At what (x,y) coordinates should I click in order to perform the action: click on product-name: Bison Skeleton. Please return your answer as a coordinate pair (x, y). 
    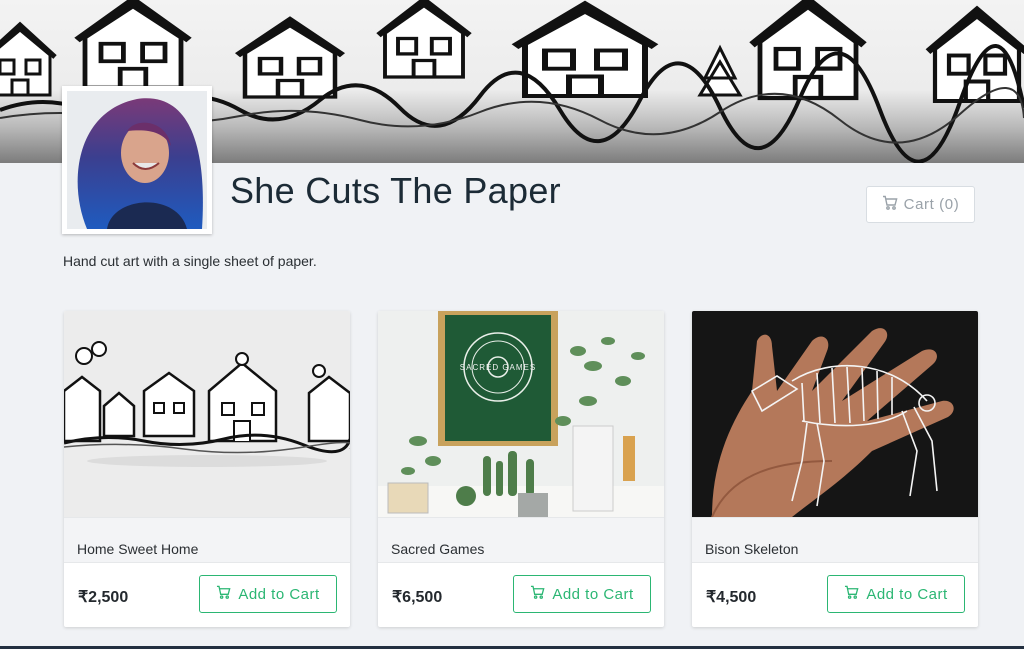
    Looking at the image, I should click on (751, 549).